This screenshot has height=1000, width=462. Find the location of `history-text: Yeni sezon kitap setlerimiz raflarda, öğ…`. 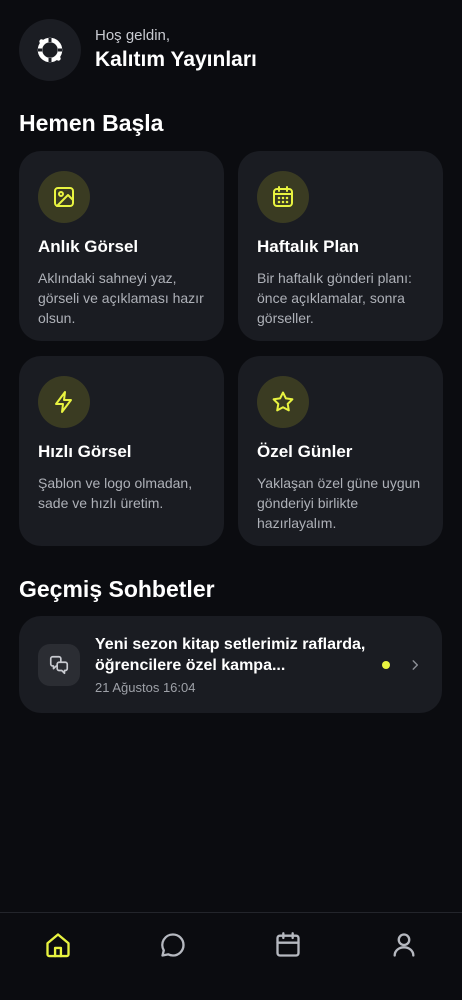

history-text: Yeni sezon kitap setlerimiz raflarda, öğ… is located at coordinates (231, 664).